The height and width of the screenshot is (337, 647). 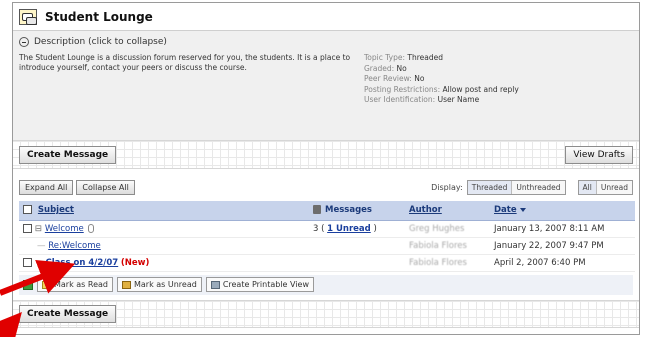 What do you see at coordinates (68, 313) in the screenshot?
I see `create-message-button-bottom: Create Message` at bounding box center [68, 313].